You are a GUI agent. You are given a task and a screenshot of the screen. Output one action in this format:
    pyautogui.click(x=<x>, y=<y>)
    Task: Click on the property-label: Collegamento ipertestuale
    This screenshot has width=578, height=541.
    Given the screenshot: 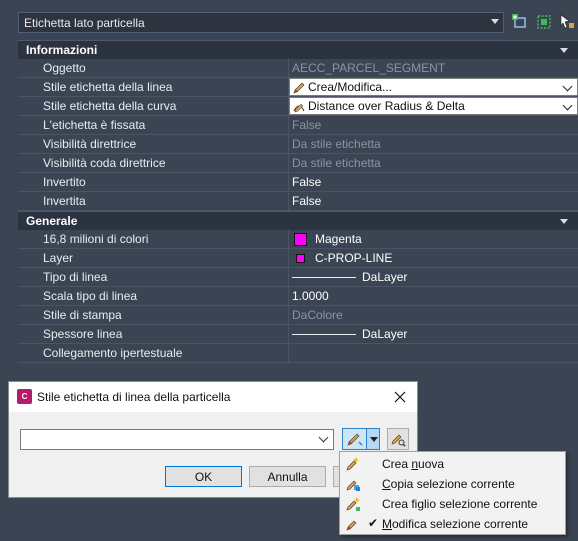 What is the action you would take?
    pyautogui.click(x=153, y=353)
    